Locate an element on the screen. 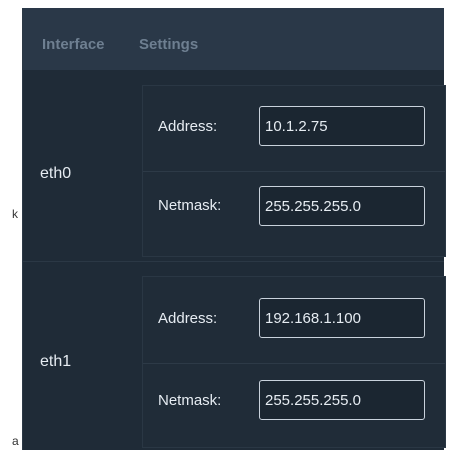 This screenshot has width=468, height=450. row-divider-eth0 is located at coordinates (294, 171).